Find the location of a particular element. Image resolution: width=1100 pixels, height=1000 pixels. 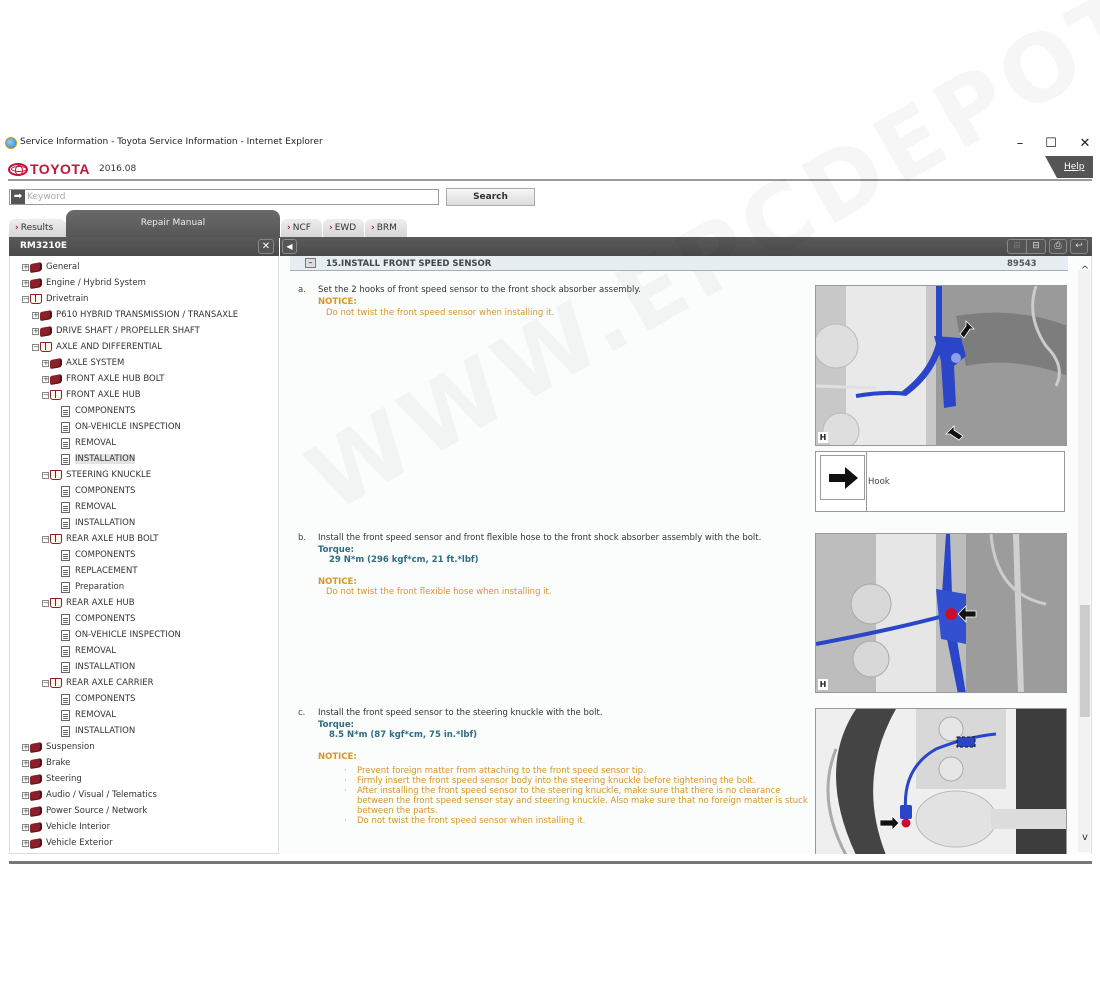

tab-ncf: › NCF is located at coordinates (301, 228).